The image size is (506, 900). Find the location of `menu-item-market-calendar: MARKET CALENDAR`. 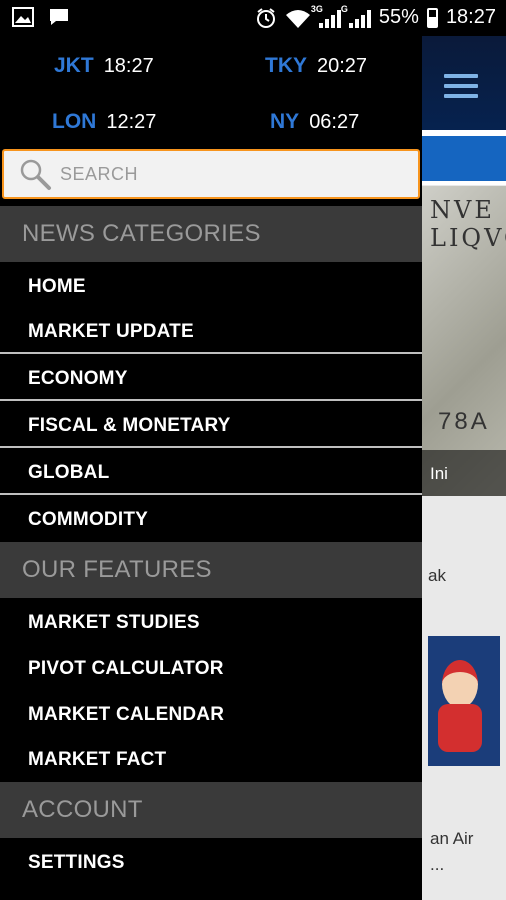

menu-item-market-calendar: MARKET CALENDAR is located at coordinates (211, 715).